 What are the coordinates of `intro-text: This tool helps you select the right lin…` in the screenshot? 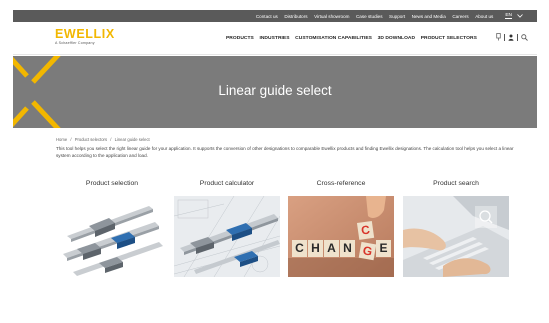 It's located at (285, 152).